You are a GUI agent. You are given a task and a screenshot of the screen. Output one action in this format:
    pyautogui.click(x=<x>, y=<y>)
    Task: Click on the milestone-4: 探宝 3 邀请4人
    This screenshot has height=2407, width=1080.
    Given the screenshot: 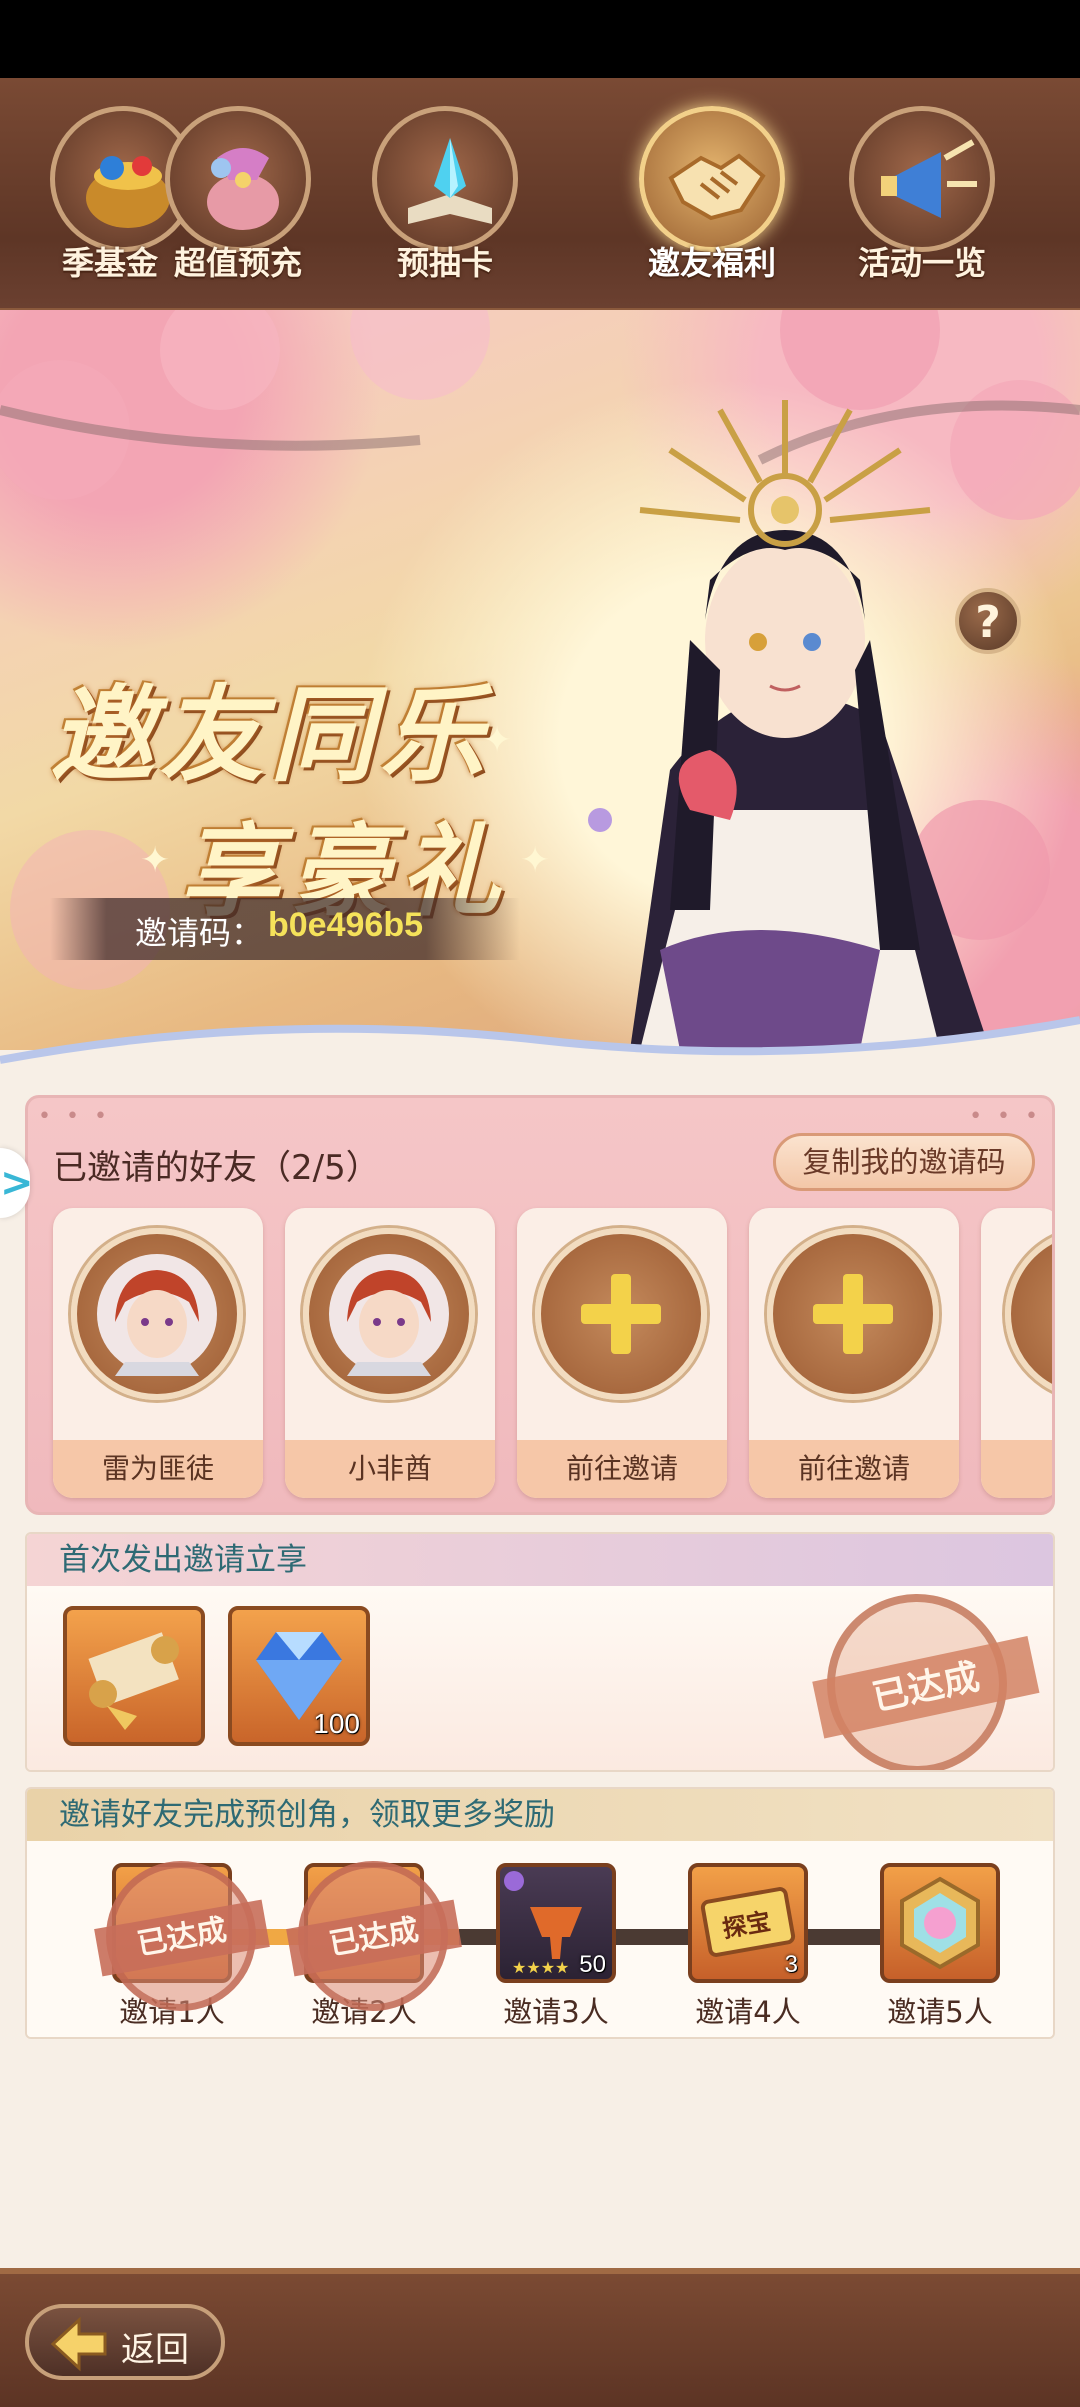 What is the action you would take?
    pyautogui.click(x=748, y=1947)
    